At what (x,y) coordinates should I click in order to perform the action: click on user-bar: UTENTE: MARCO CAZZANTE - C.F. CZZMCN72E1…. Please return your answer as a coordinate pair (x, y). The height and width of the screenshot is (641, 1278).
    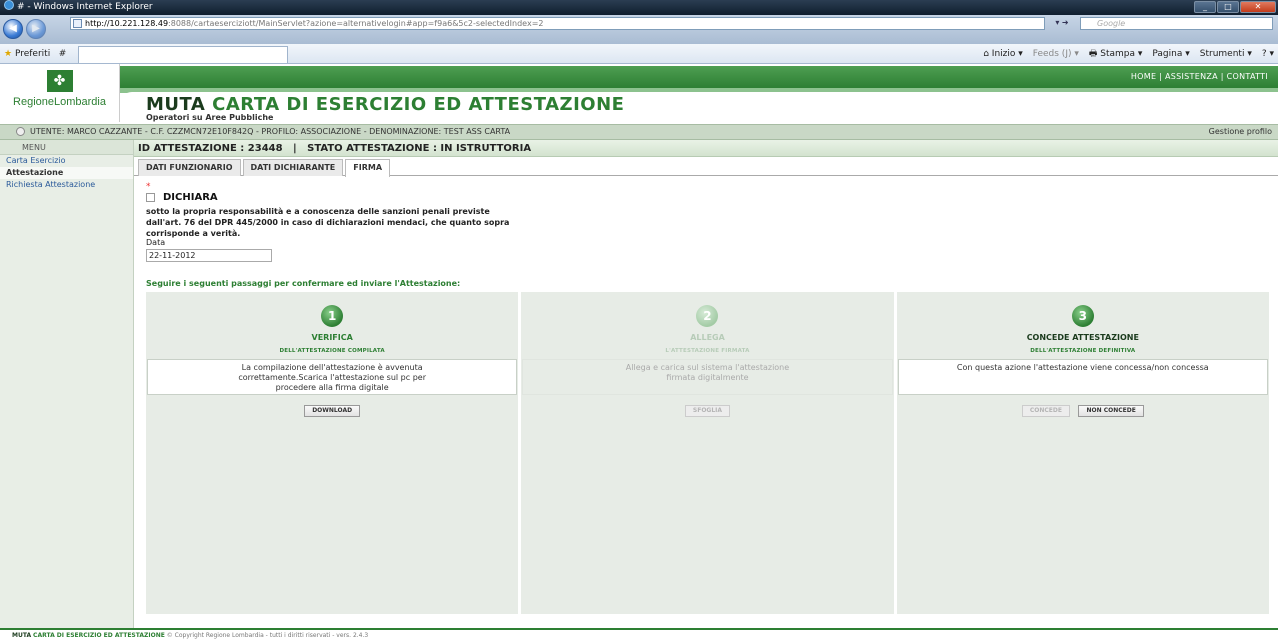
    Looking at the image, I should click on (639, 132).